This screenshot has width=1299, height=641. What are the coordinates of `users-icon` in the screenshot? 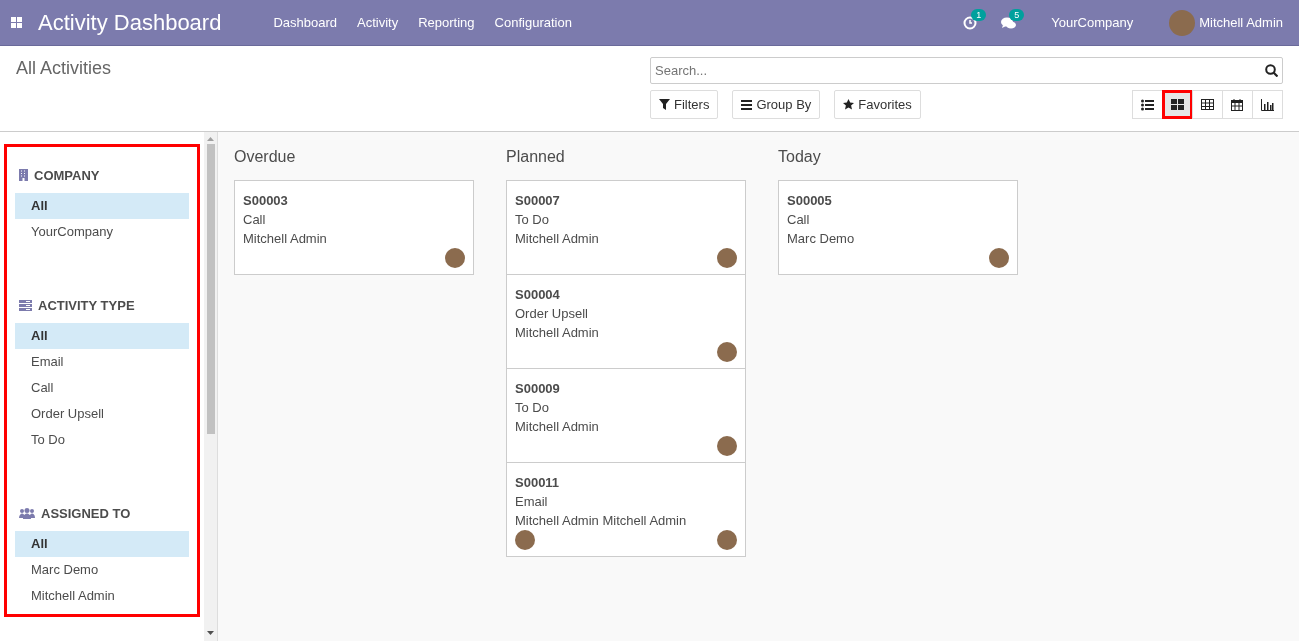 It's located at (27, 513).